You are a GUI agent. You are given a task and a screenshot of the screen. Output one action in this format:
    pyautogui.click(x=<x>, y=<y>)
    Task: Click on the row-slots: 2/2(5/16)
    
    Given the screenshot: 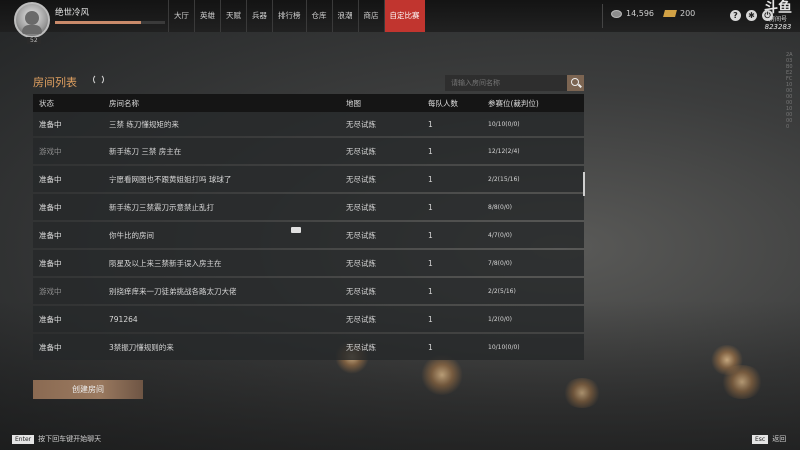 What is the action you would take?
    pyautogui.click(x=535, y=291)
    